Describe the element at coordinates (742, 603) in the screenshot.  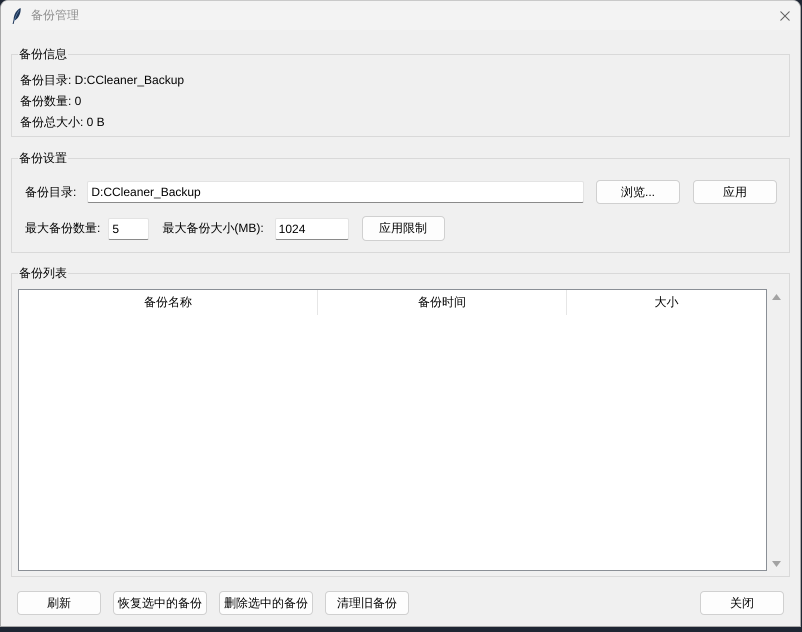
I see `dialog-close-button: 关闭` at that location.